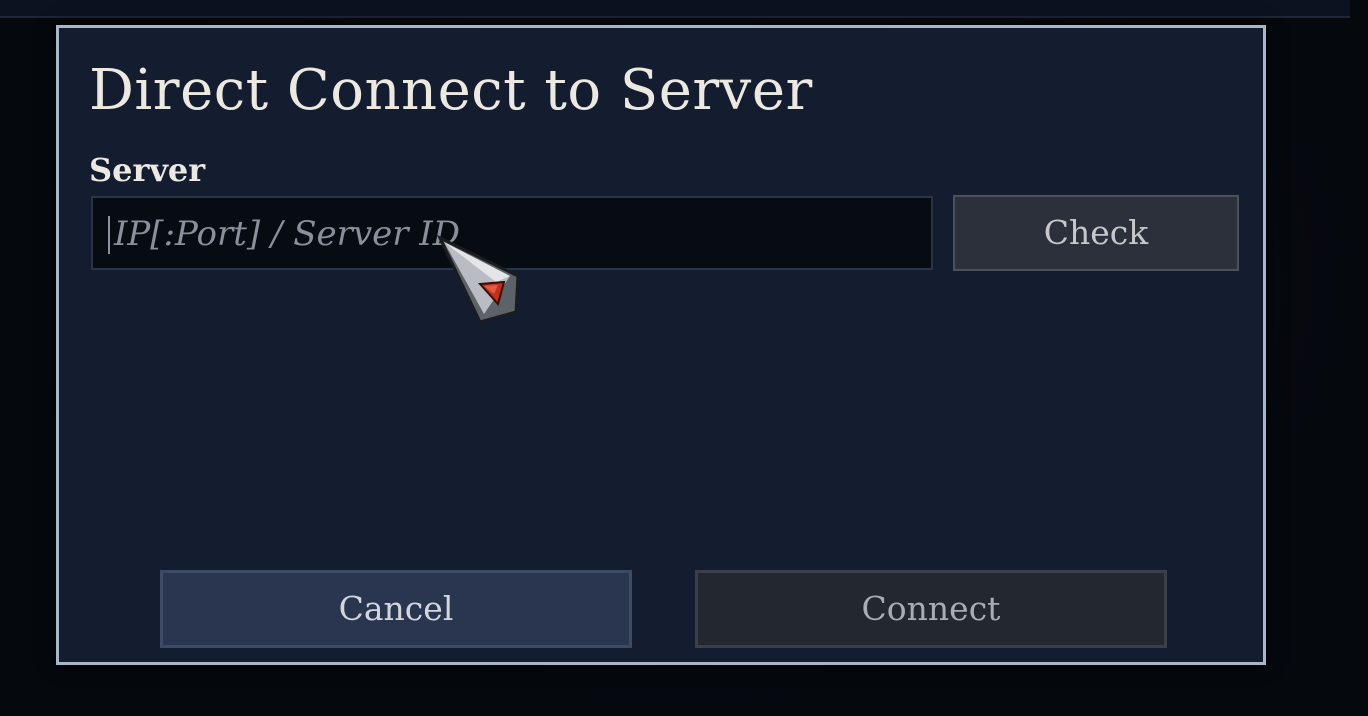 Image resolution: width=1368 pixels, height=716 pixels. What do you see at coordinates (1096, 233) in the screenshot?
I see `check-button: Check` at bounding box center [1096, 233].